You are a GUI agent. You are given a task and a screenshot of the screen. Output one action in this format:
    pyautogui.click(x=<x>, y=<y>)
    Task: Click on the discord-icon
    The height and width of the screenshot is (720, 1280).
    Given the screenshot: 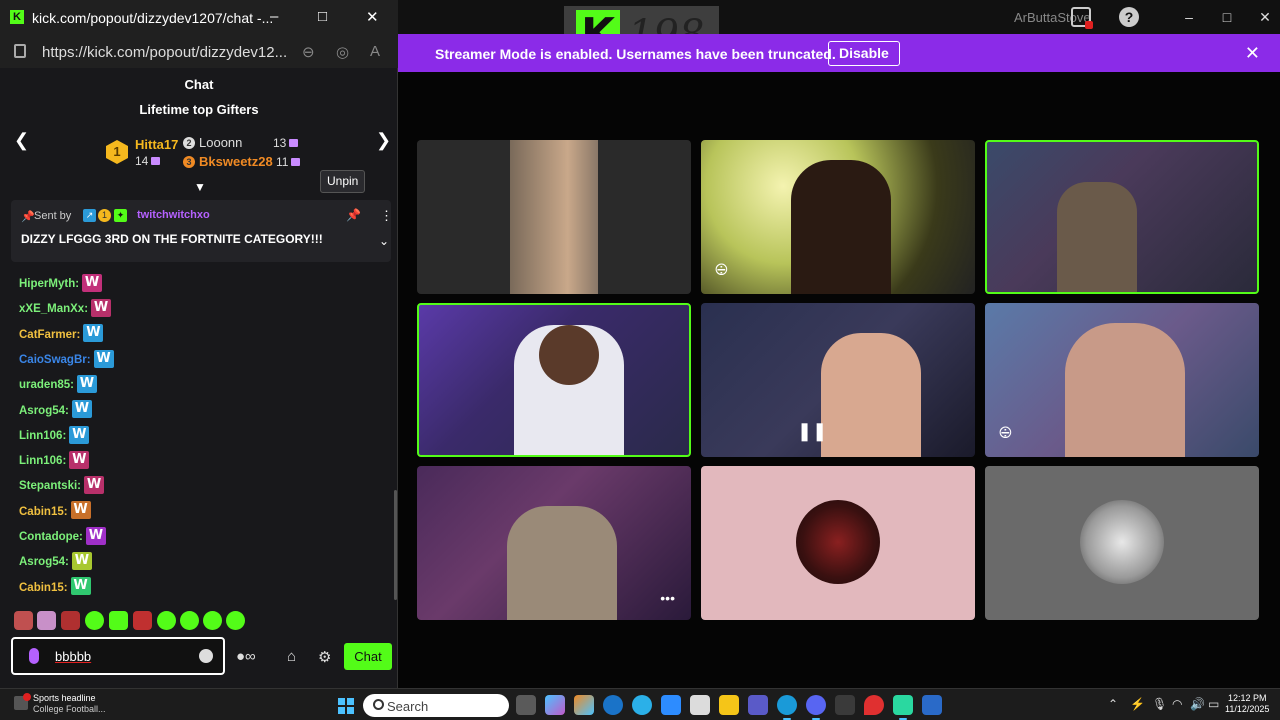 What is the action you would take?
    pyautogui.click(x=816, y=707)
    